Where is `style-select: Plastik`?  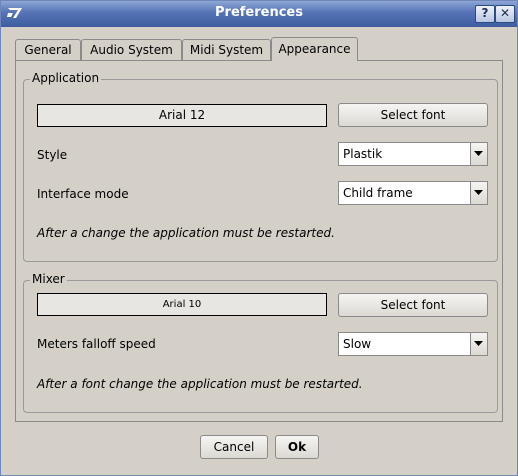
style-select: Plastik is located at coordinates (413, 154).